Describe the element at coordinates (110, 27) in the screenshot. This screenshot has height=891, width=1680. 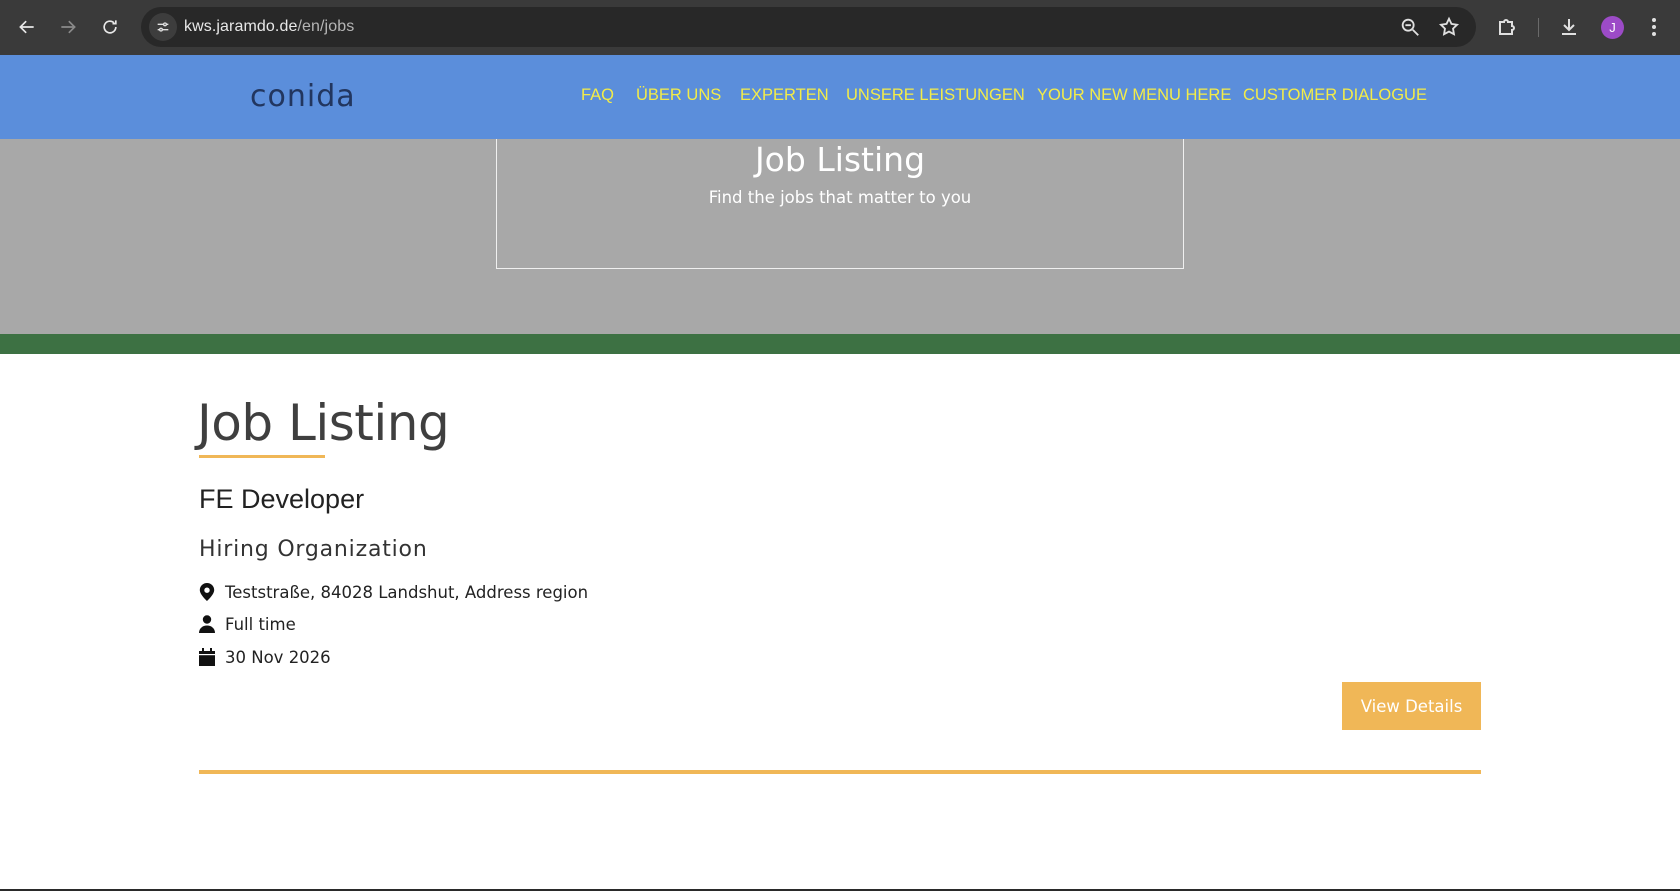
I see `reload-icon` at that location.